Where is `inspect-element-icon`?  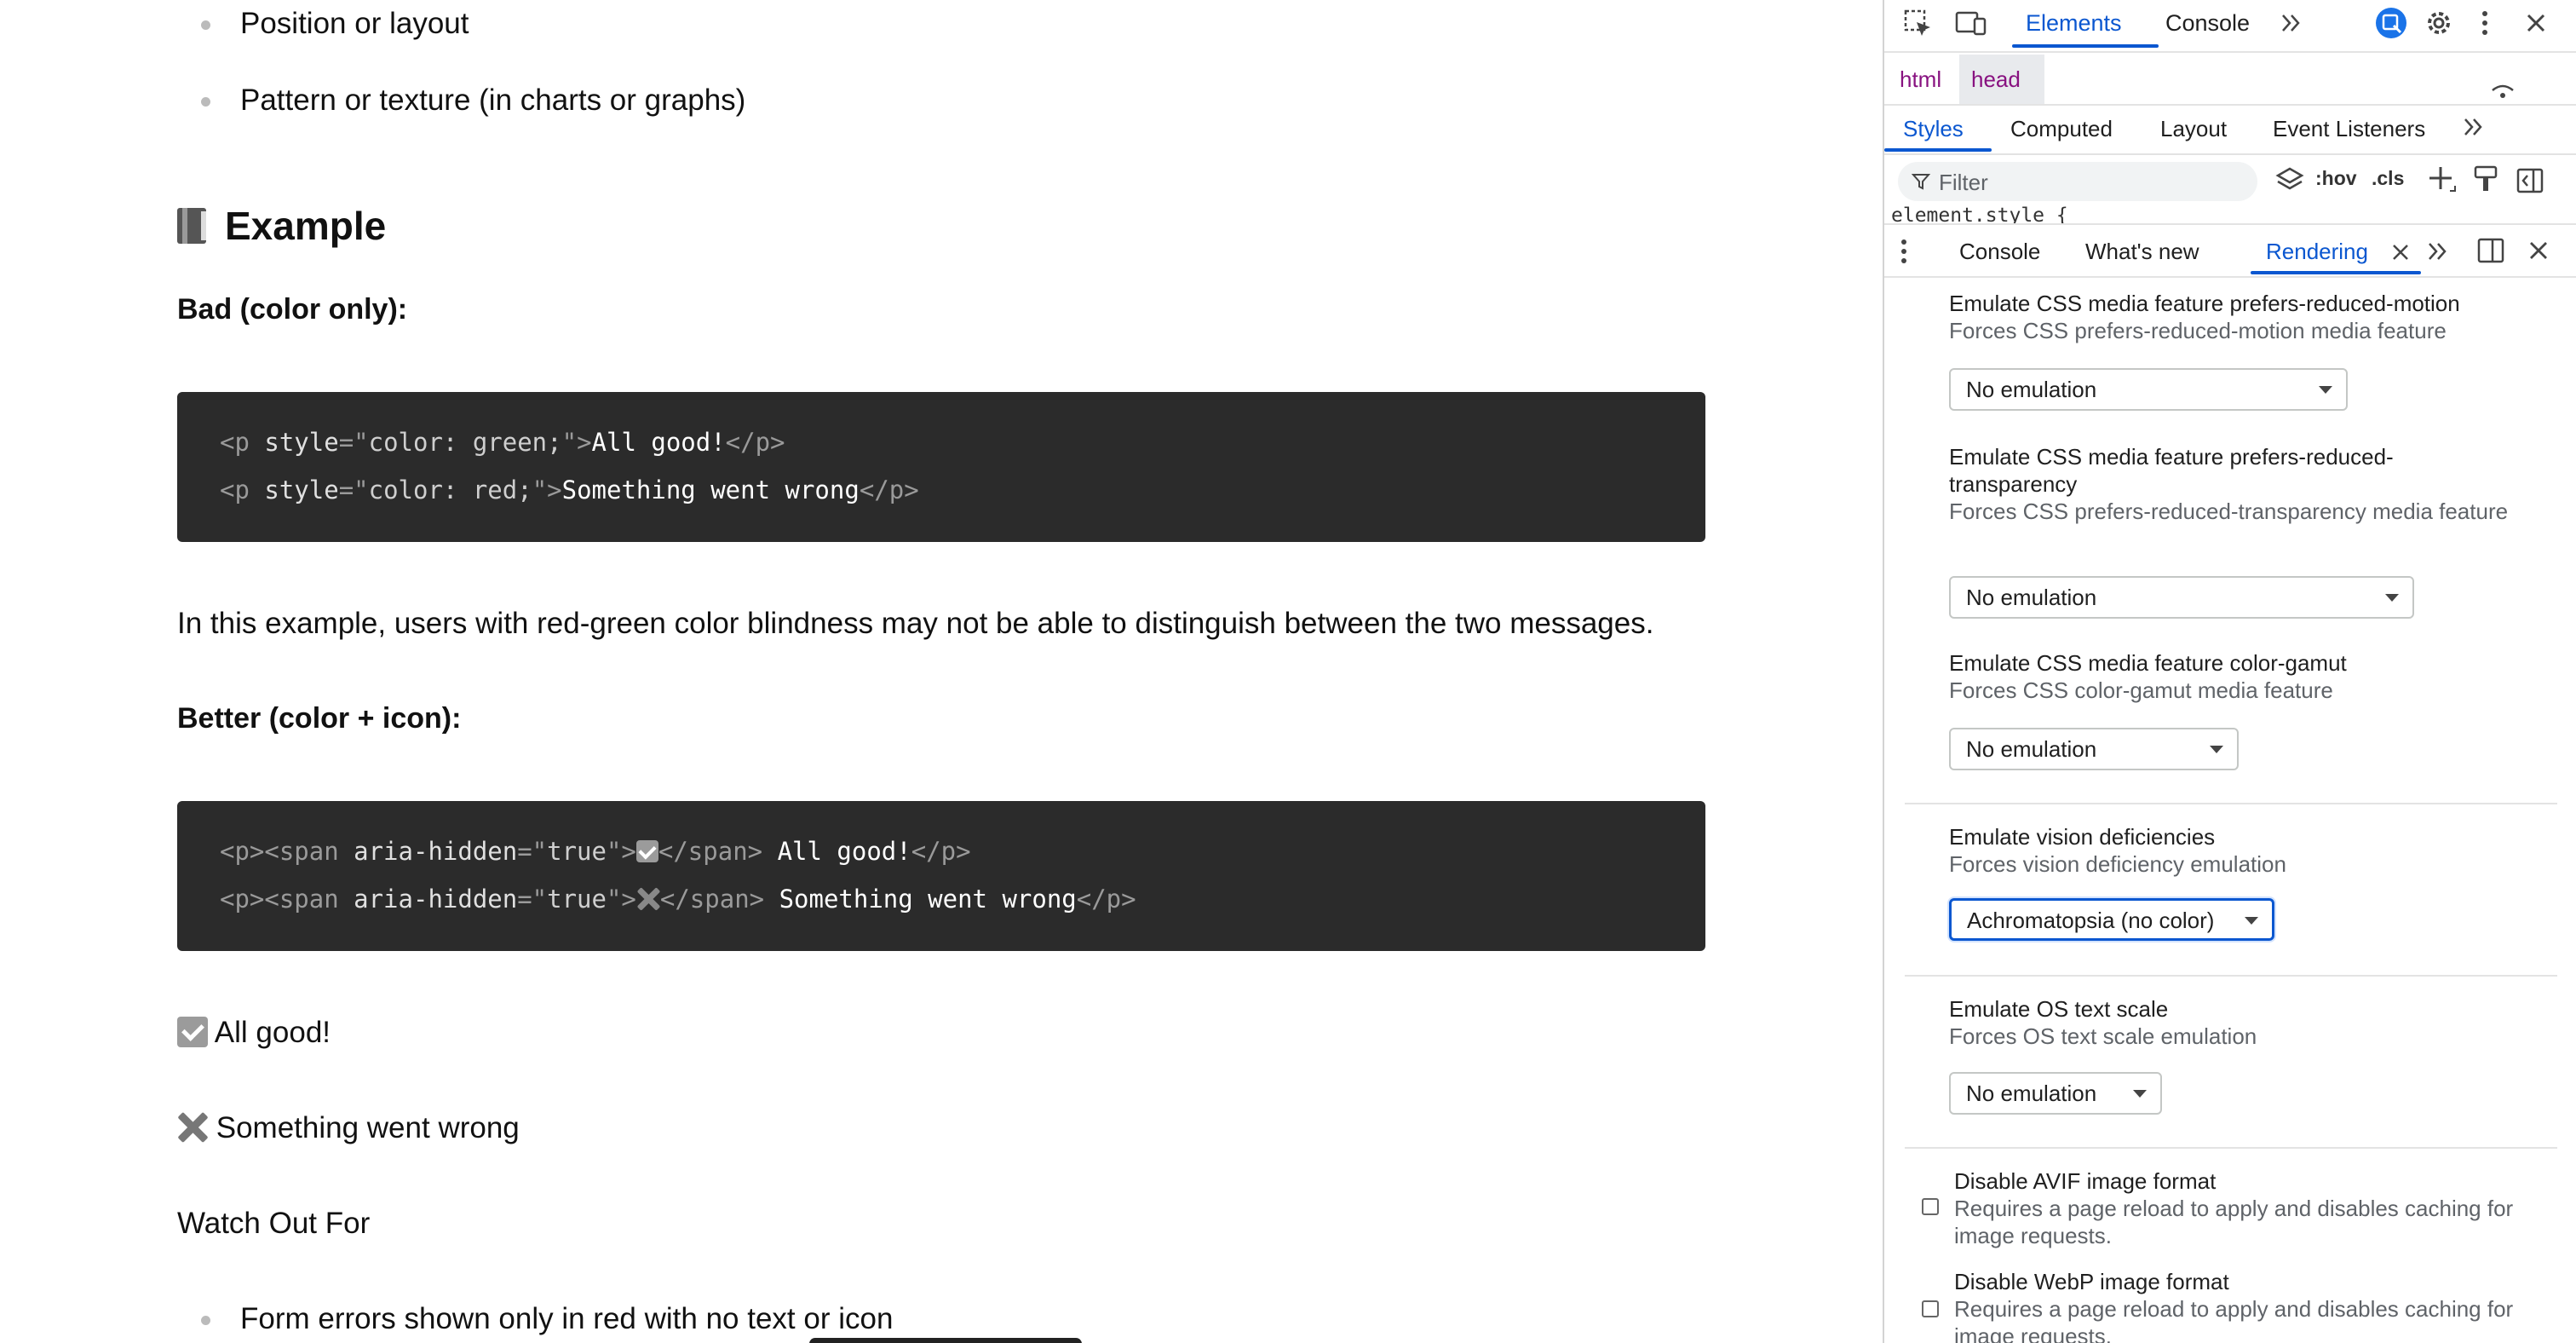
inspect-element-icon is located at coordinates (1918, 24).